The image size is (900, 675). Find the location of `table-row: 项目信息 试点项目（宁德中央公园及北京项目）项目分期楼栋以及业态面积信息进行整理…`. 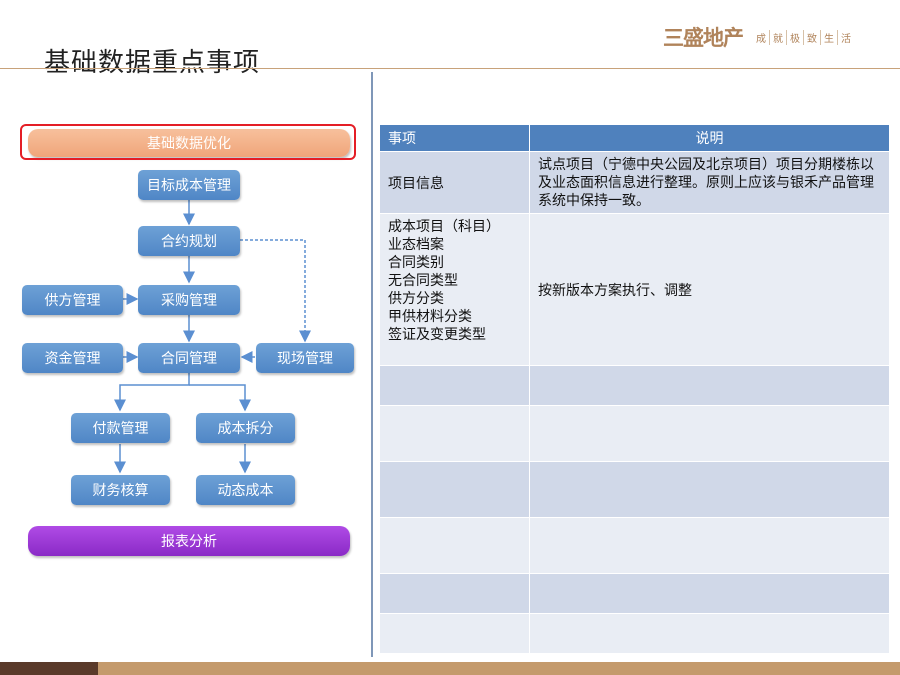

table-row: 项目信息 试点项目（宁德中央公园及北京项目）项目分期楼栋以及业态面积信息进行整理… is located at coordinates (634, 182).